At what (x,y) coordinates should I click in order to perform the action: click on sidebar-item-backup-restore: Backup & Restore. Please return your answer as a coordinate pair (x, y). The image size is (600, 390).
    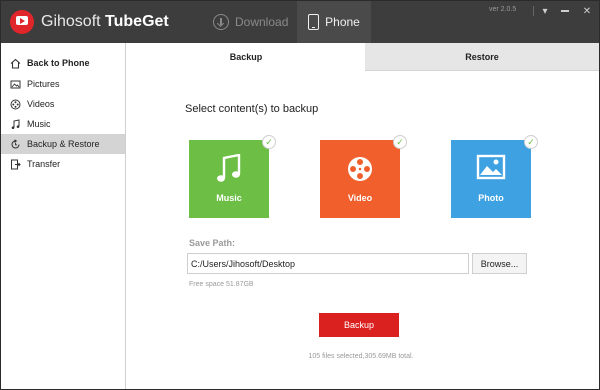
    Looking at the image, I should click on (63, 144).